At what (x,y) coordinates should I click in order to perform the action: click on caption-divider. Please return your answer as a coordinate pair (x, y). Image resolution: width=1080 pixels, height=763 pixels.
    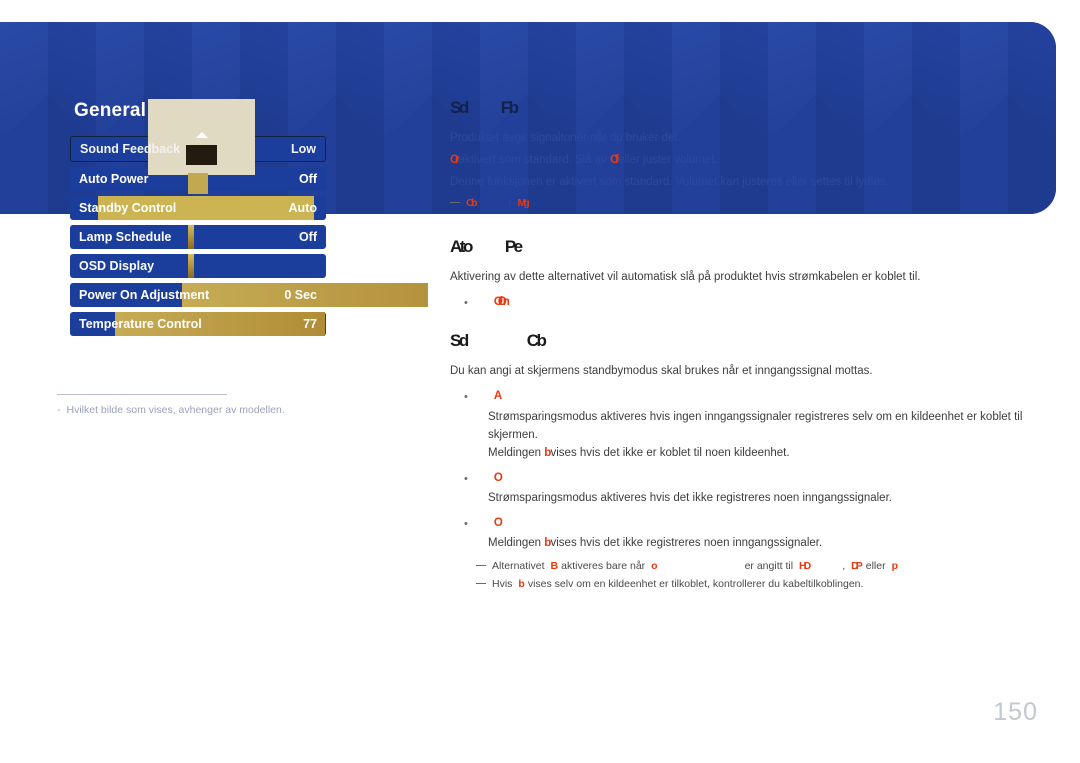
    Looking at the image, I should click on (142, 394).